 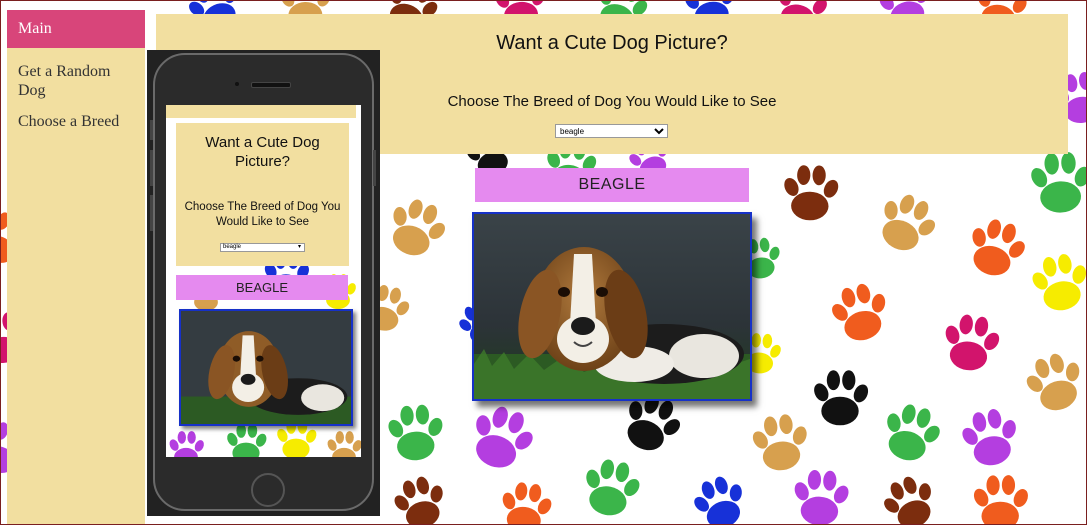 What do you see at coordinates (151, 130) in the screenshot?
I see `phone-mute-switch` at bounding box center [151, 130].